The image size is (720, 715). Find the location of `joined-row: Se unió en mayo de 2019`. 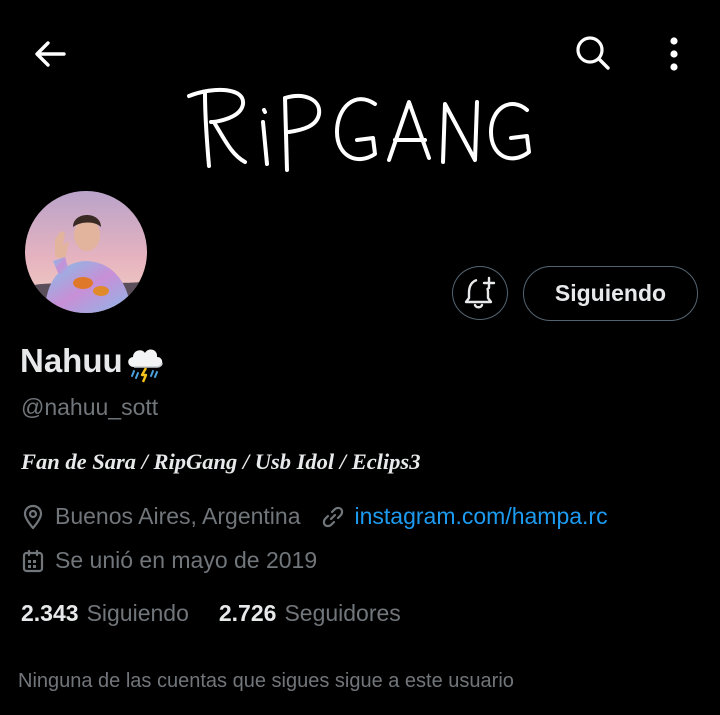

joined-row: Se unió en mayo de 2019 is located at coordinates (169, 560).